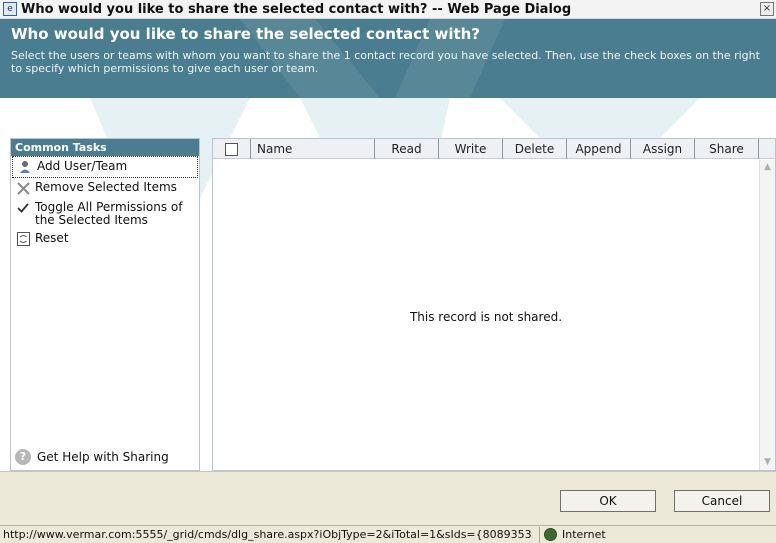  What do you see at coordinates (767, 462) in the screenshot?
I see `scroll-down-icon: ▼` at bounding box center [767, 462].